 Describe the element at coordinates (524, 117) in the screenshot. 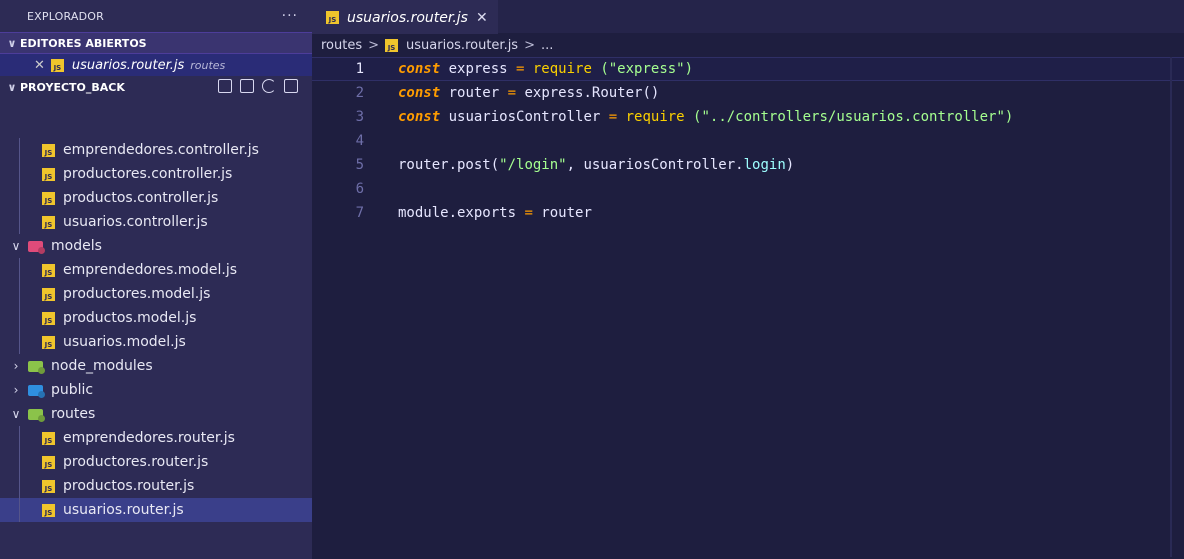

I see `code-token: usuariosController` at that location.